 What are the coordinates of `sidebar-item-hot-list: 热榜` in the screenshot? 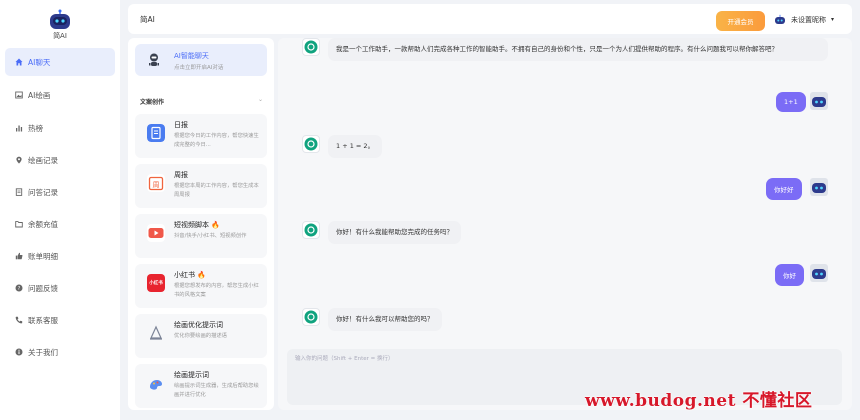 It's located at (60, 128).